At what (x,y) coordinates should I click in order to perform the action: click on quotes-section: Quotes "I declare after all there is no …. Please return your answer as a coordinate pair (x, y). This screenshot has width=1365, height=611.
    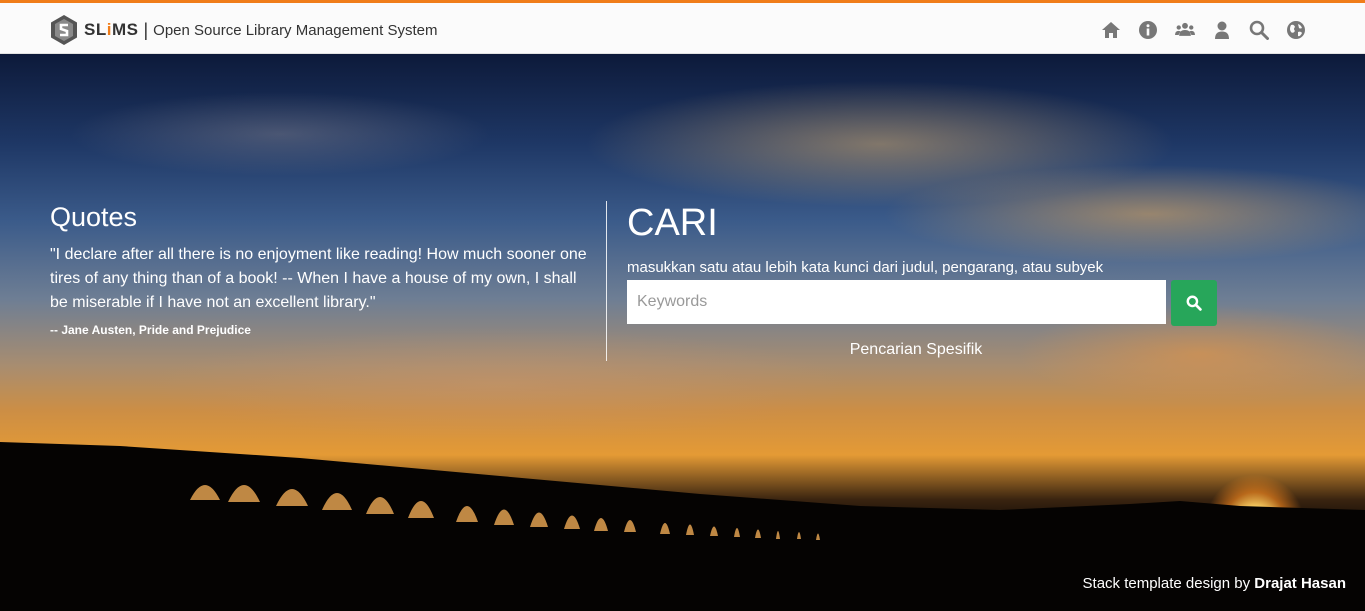
    Looking at the image, I should click on (323, 269).